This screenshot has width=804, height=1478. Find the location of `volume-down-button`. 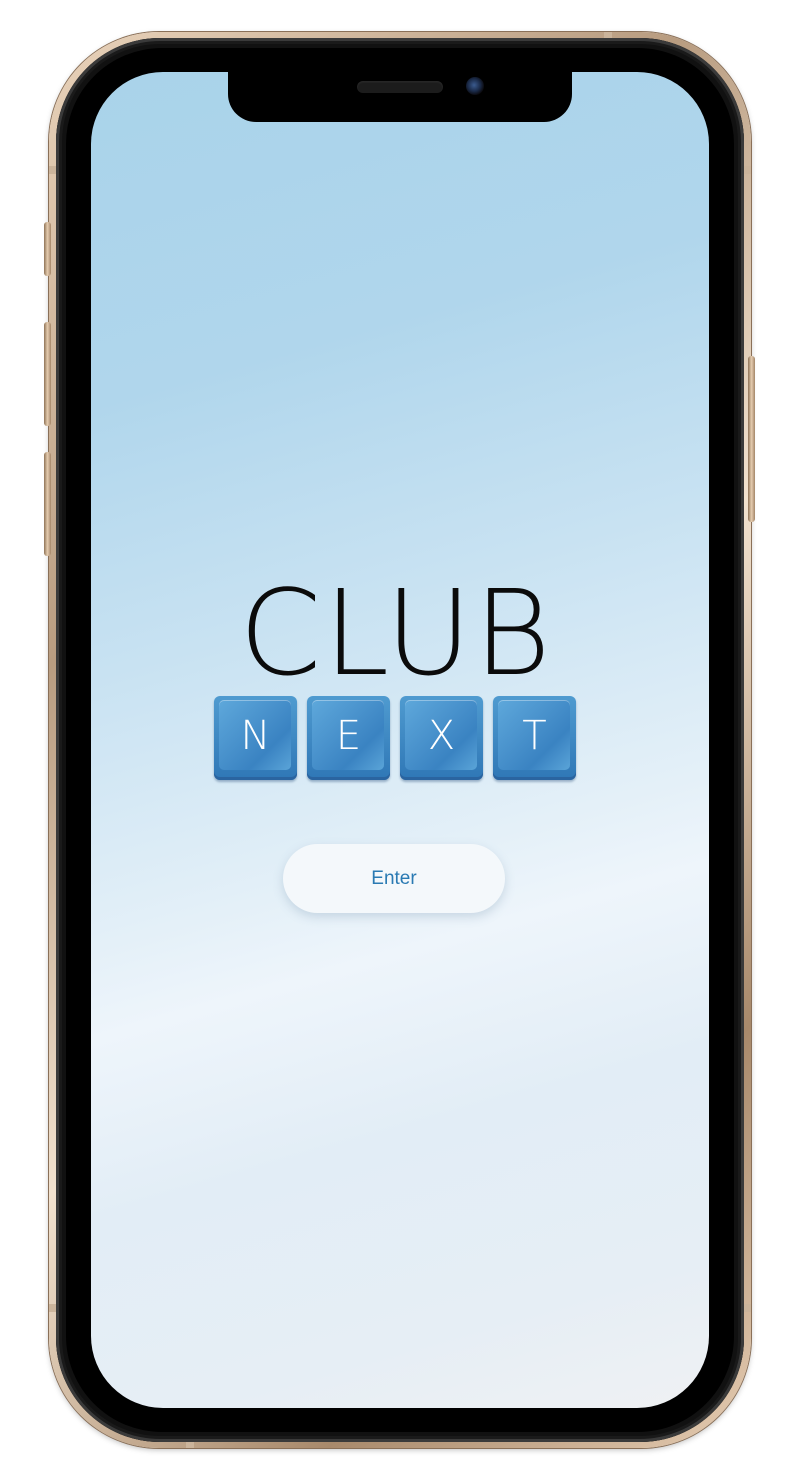

volume-down-button is located at coordinates (47, 504).